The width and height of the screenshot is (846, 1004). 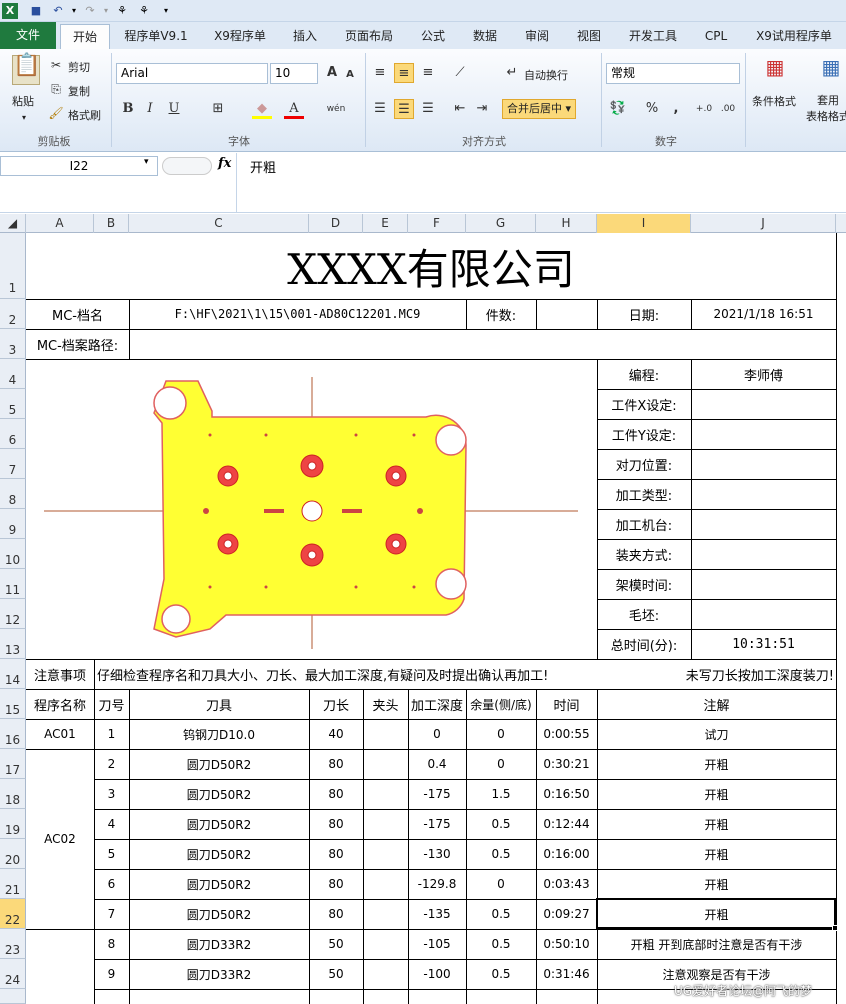 What do you see at coordinates (262, 109) in the screenshot?
I see `fill-color-icon: ◆` at bounding box center [262, 109].